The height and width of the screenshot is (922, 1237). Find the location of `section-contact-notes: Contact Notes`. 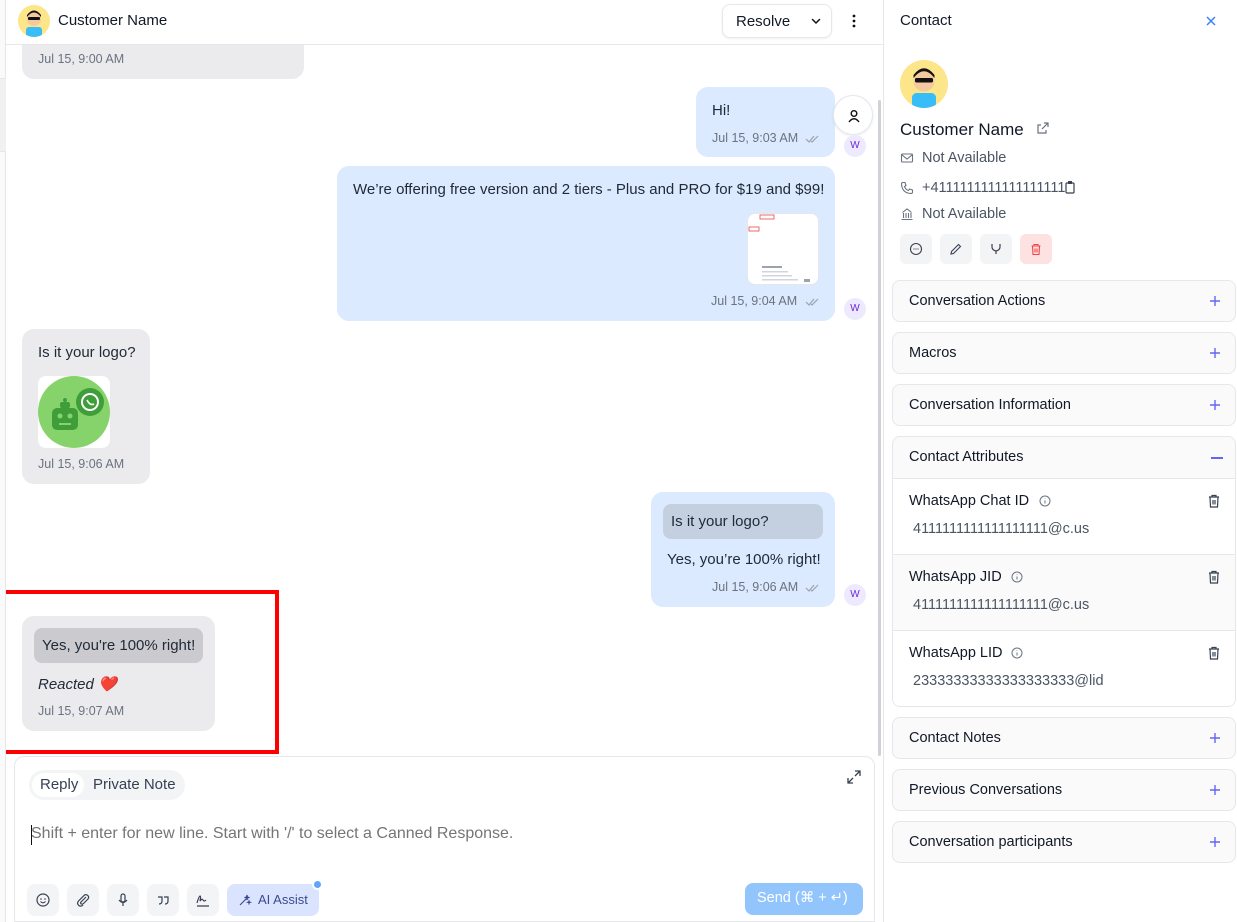

section-contact-notes: Contact Notes is located at coordinates (1064, 738).